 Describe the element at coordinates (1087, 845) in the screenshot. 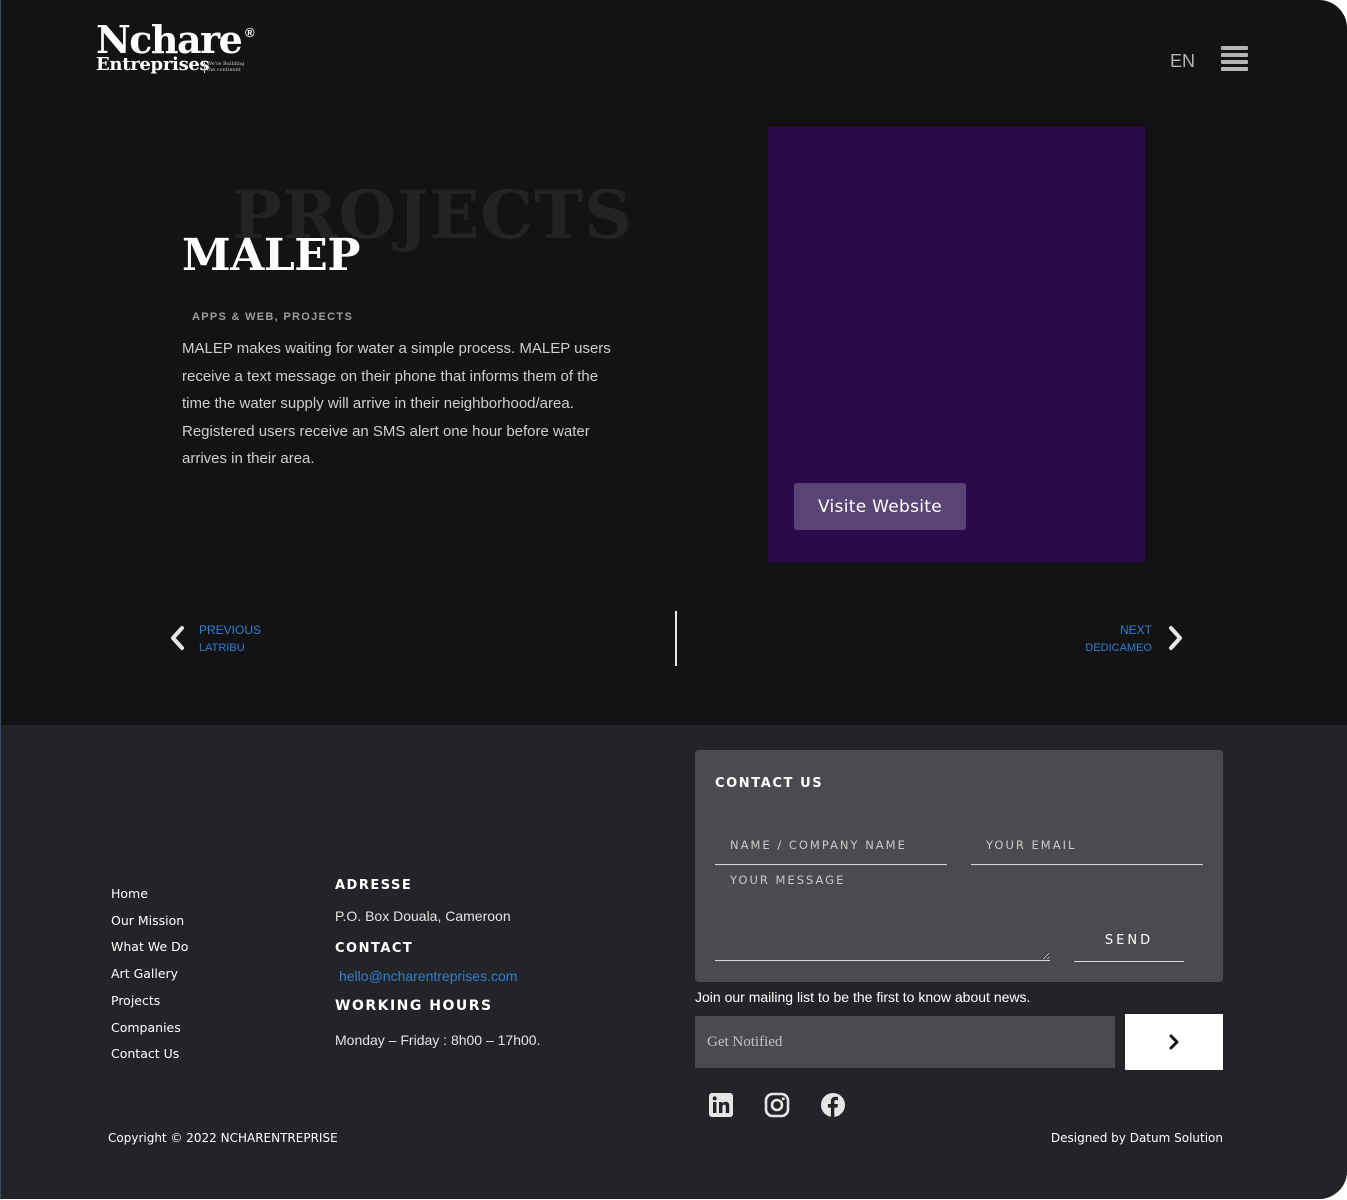

I see `email-field` at that location.